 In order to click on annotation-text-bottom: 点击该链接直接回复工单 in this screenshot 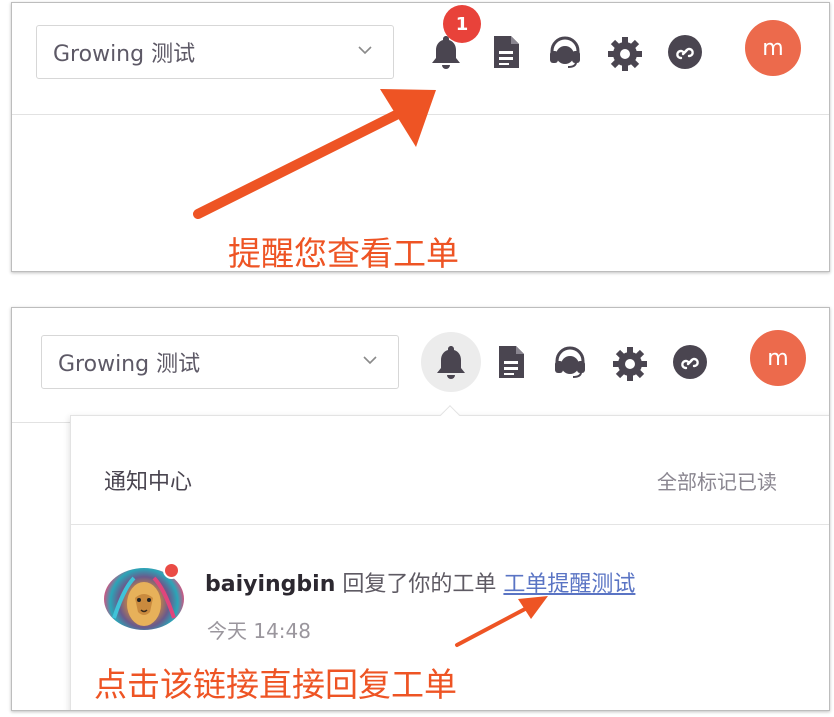, I will do `click(275, 684)`.